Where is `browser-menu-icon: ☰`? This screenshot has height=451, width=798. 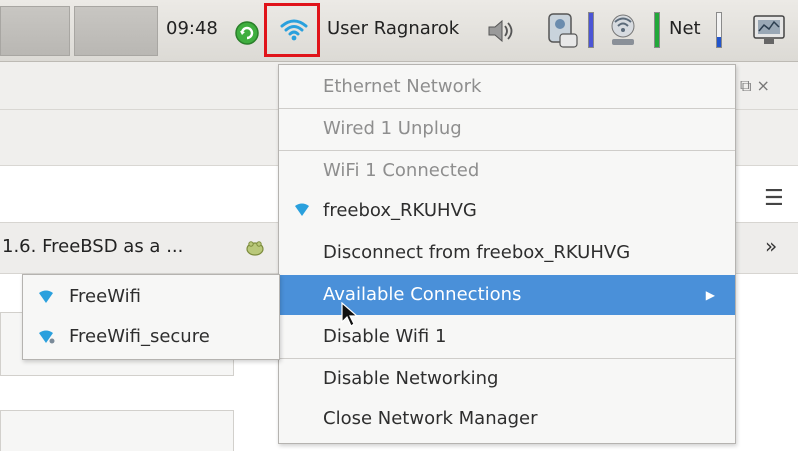 browser-menu-icon: ☰ is located at coordinates (774, 198).